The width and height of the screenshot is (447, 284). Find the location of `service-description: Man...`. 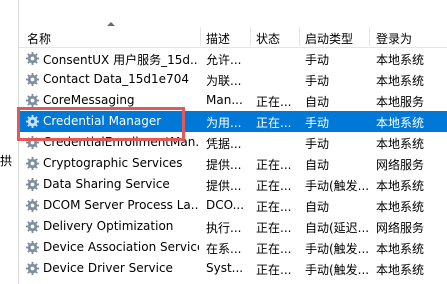

service-description: Man... is located at coordinates (224, 100).